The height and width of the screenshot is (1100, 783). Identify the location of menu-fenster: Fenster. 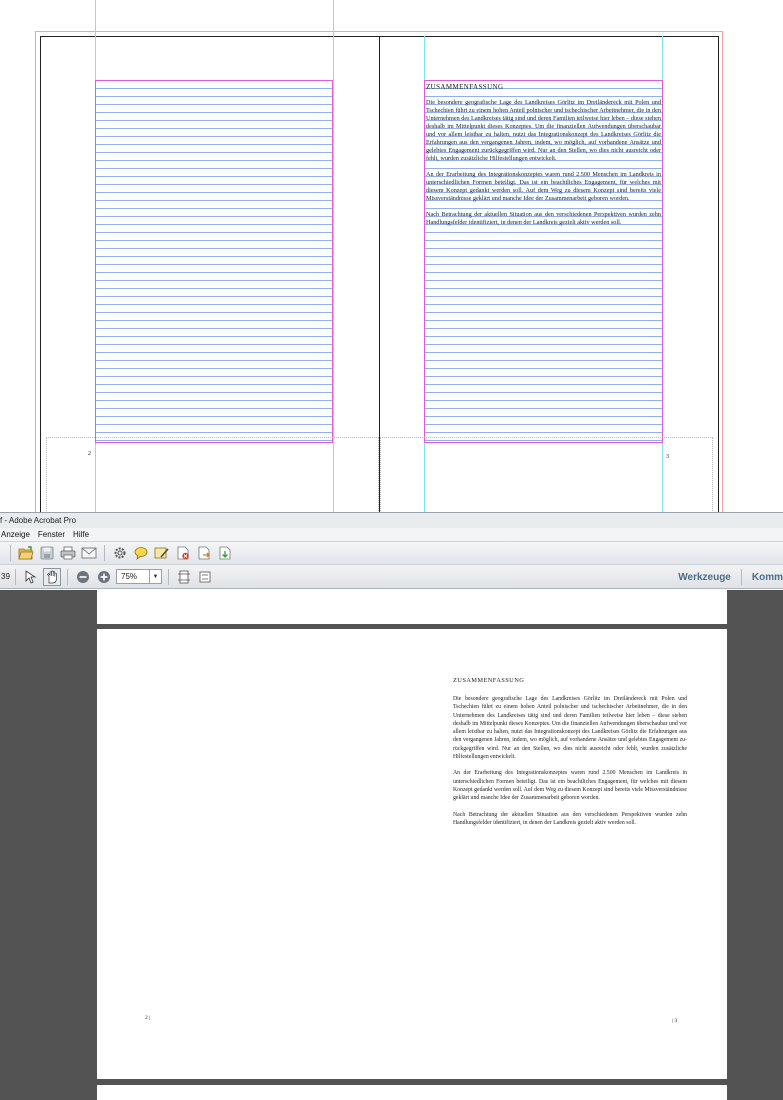
(51, 534).